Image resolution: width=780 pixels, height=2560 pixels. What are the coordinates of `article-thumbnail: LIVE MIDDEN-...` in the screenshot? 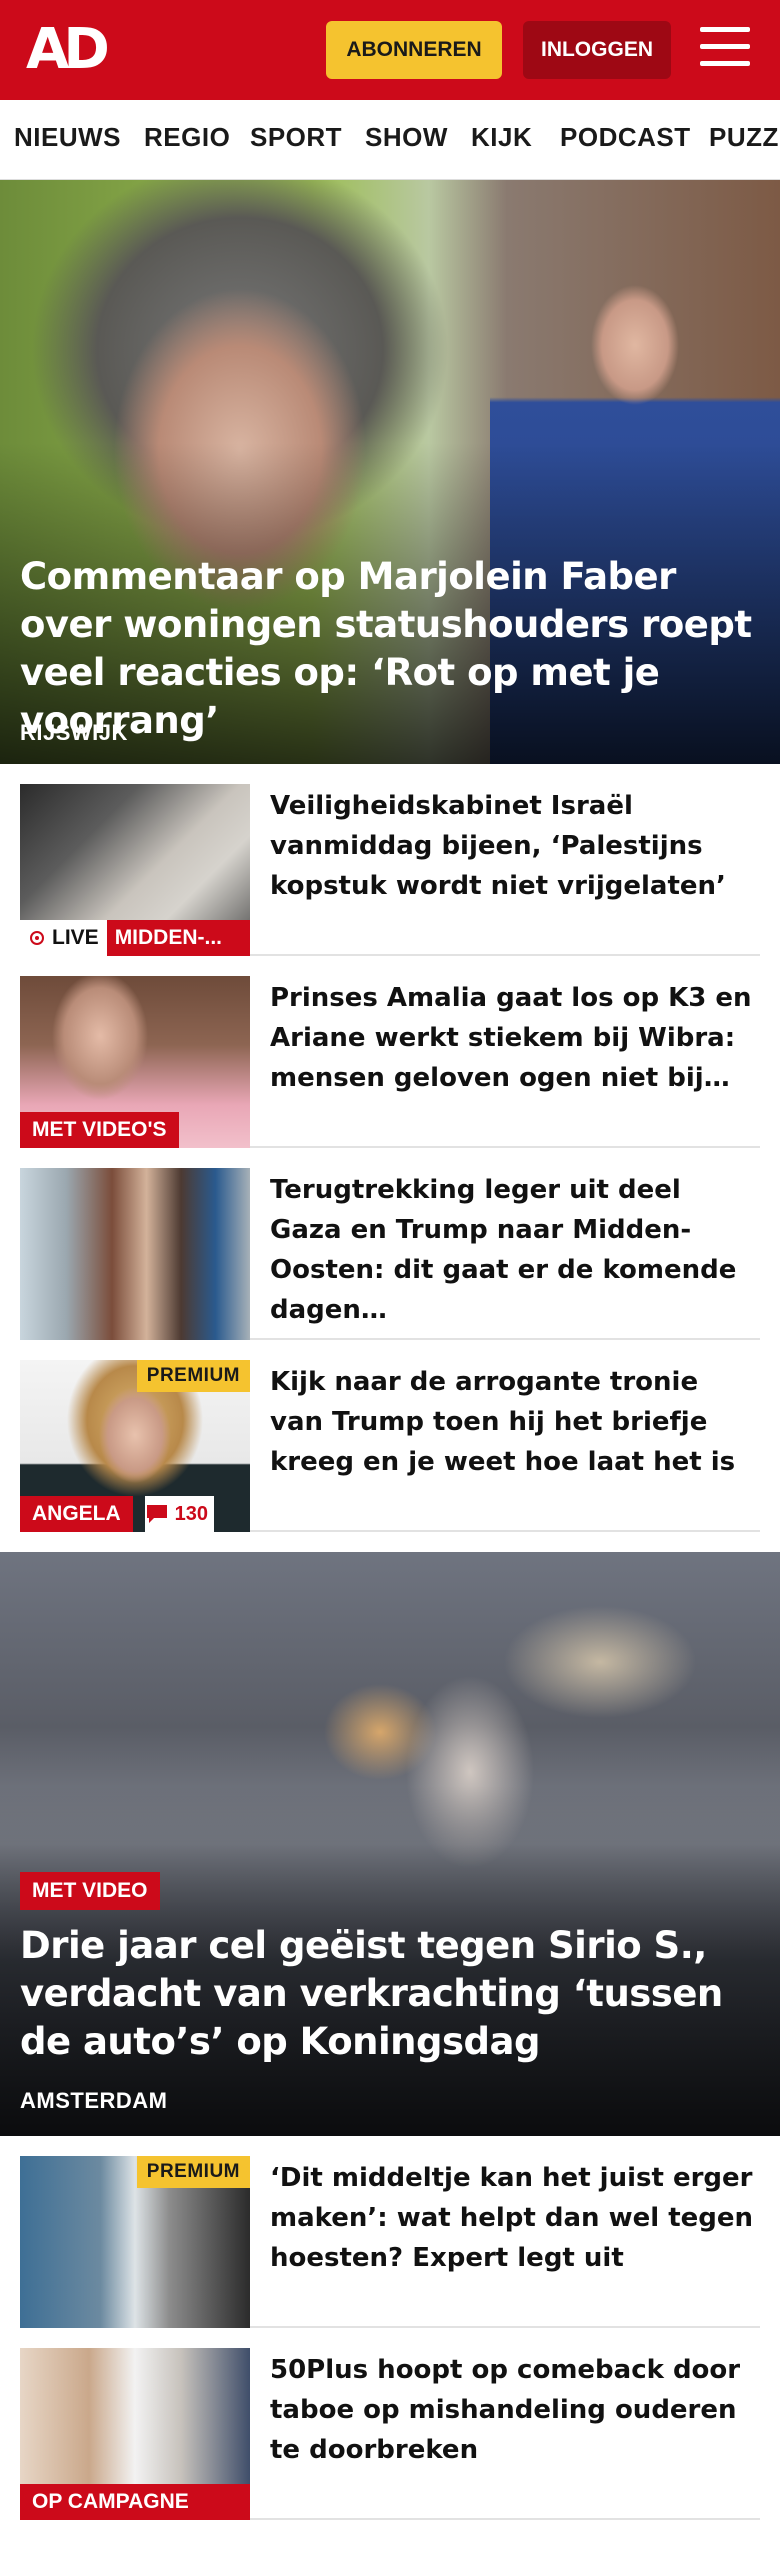 It's located at (135, 870).